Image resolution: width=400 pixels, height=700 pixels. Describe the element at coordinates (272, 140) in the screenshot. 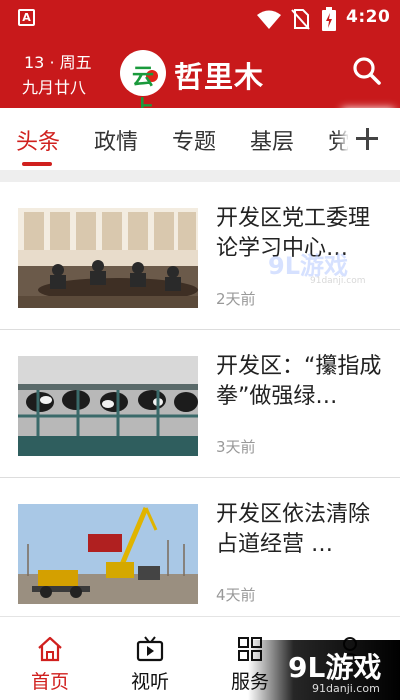

I see `tab-jiceng: 基层` at that location.